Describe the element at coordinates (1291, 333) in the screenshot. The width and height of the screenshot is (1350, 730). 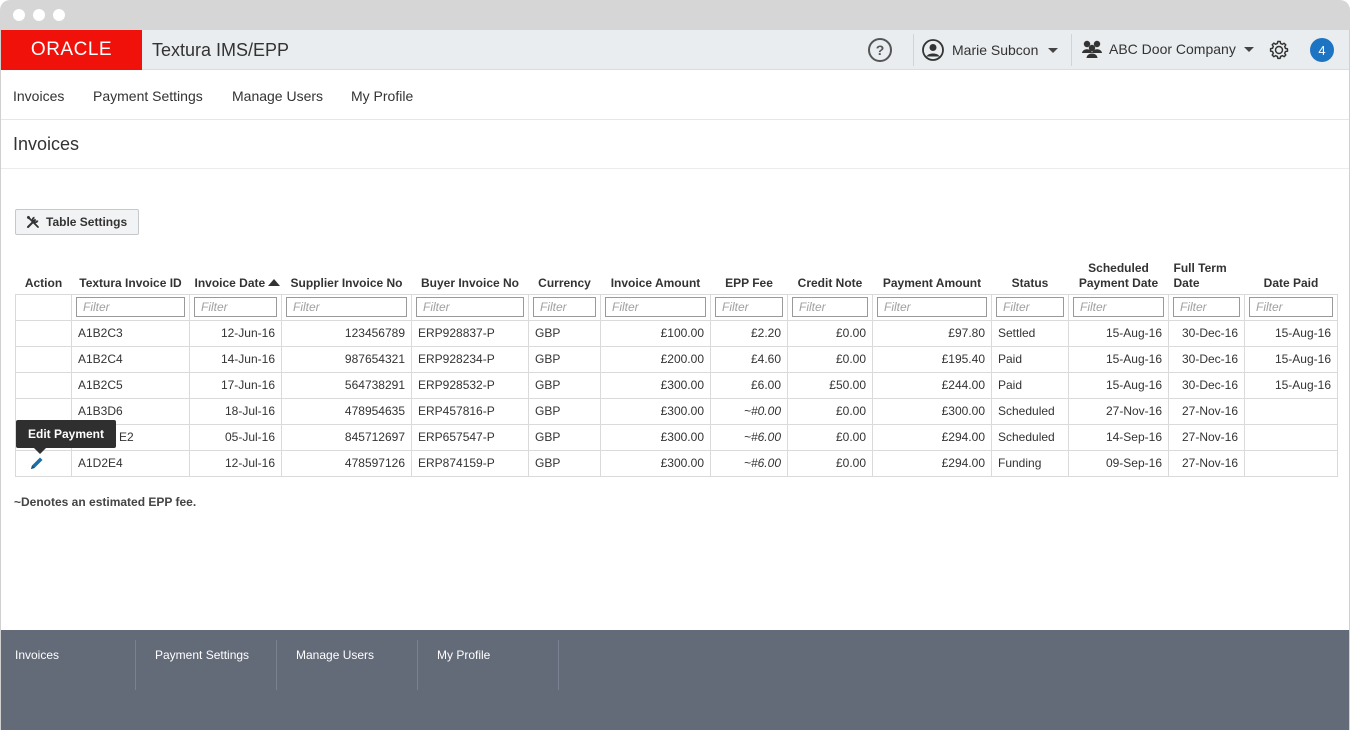
I see `date-paid-cell: 15-Aug-16` at that location.